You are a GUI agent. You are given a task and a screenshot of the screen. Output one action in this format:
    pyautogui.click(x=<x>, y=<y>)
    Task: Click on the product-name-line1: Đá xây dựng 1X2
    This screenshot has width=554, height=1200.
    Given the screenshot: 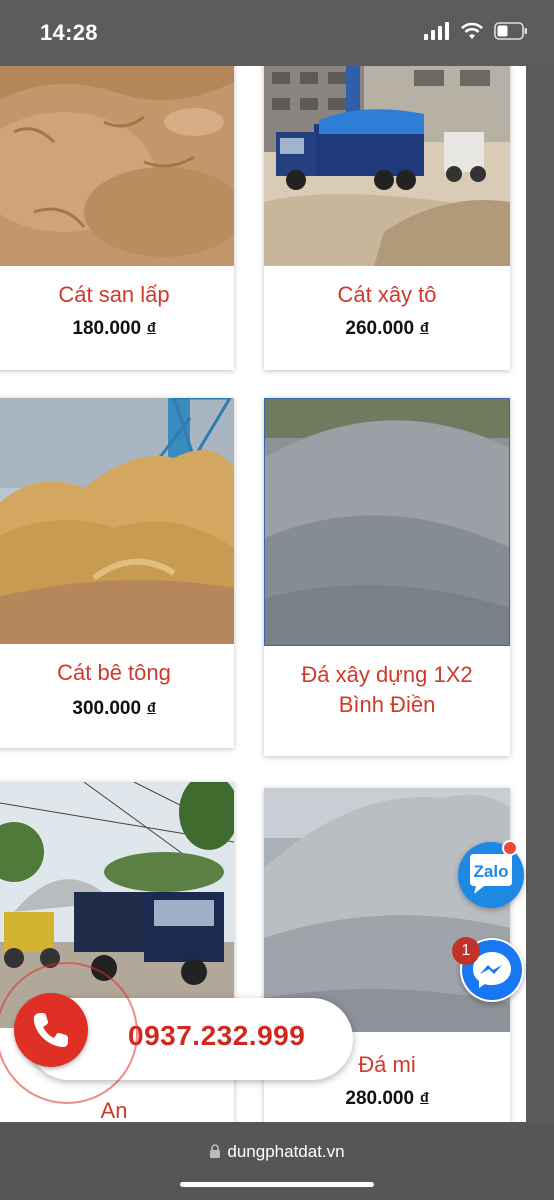 What is the action you would take?
    pyautogui.click(x=387, y=675)
    